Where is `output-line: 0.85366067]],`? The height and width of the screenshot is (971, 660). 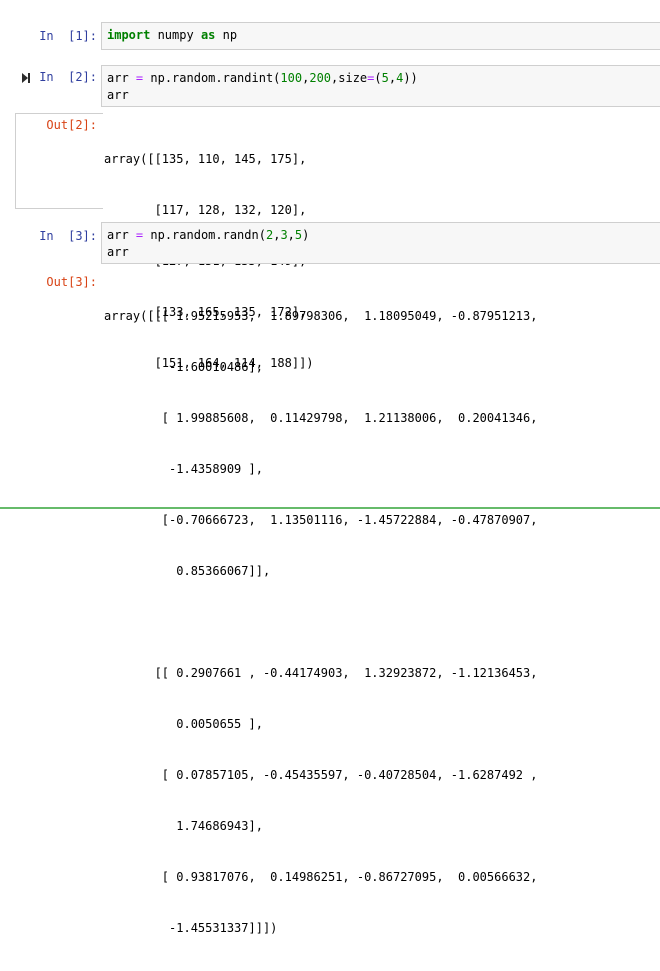 output-line: 0.85366067]], is located at coordinates (187, 571).